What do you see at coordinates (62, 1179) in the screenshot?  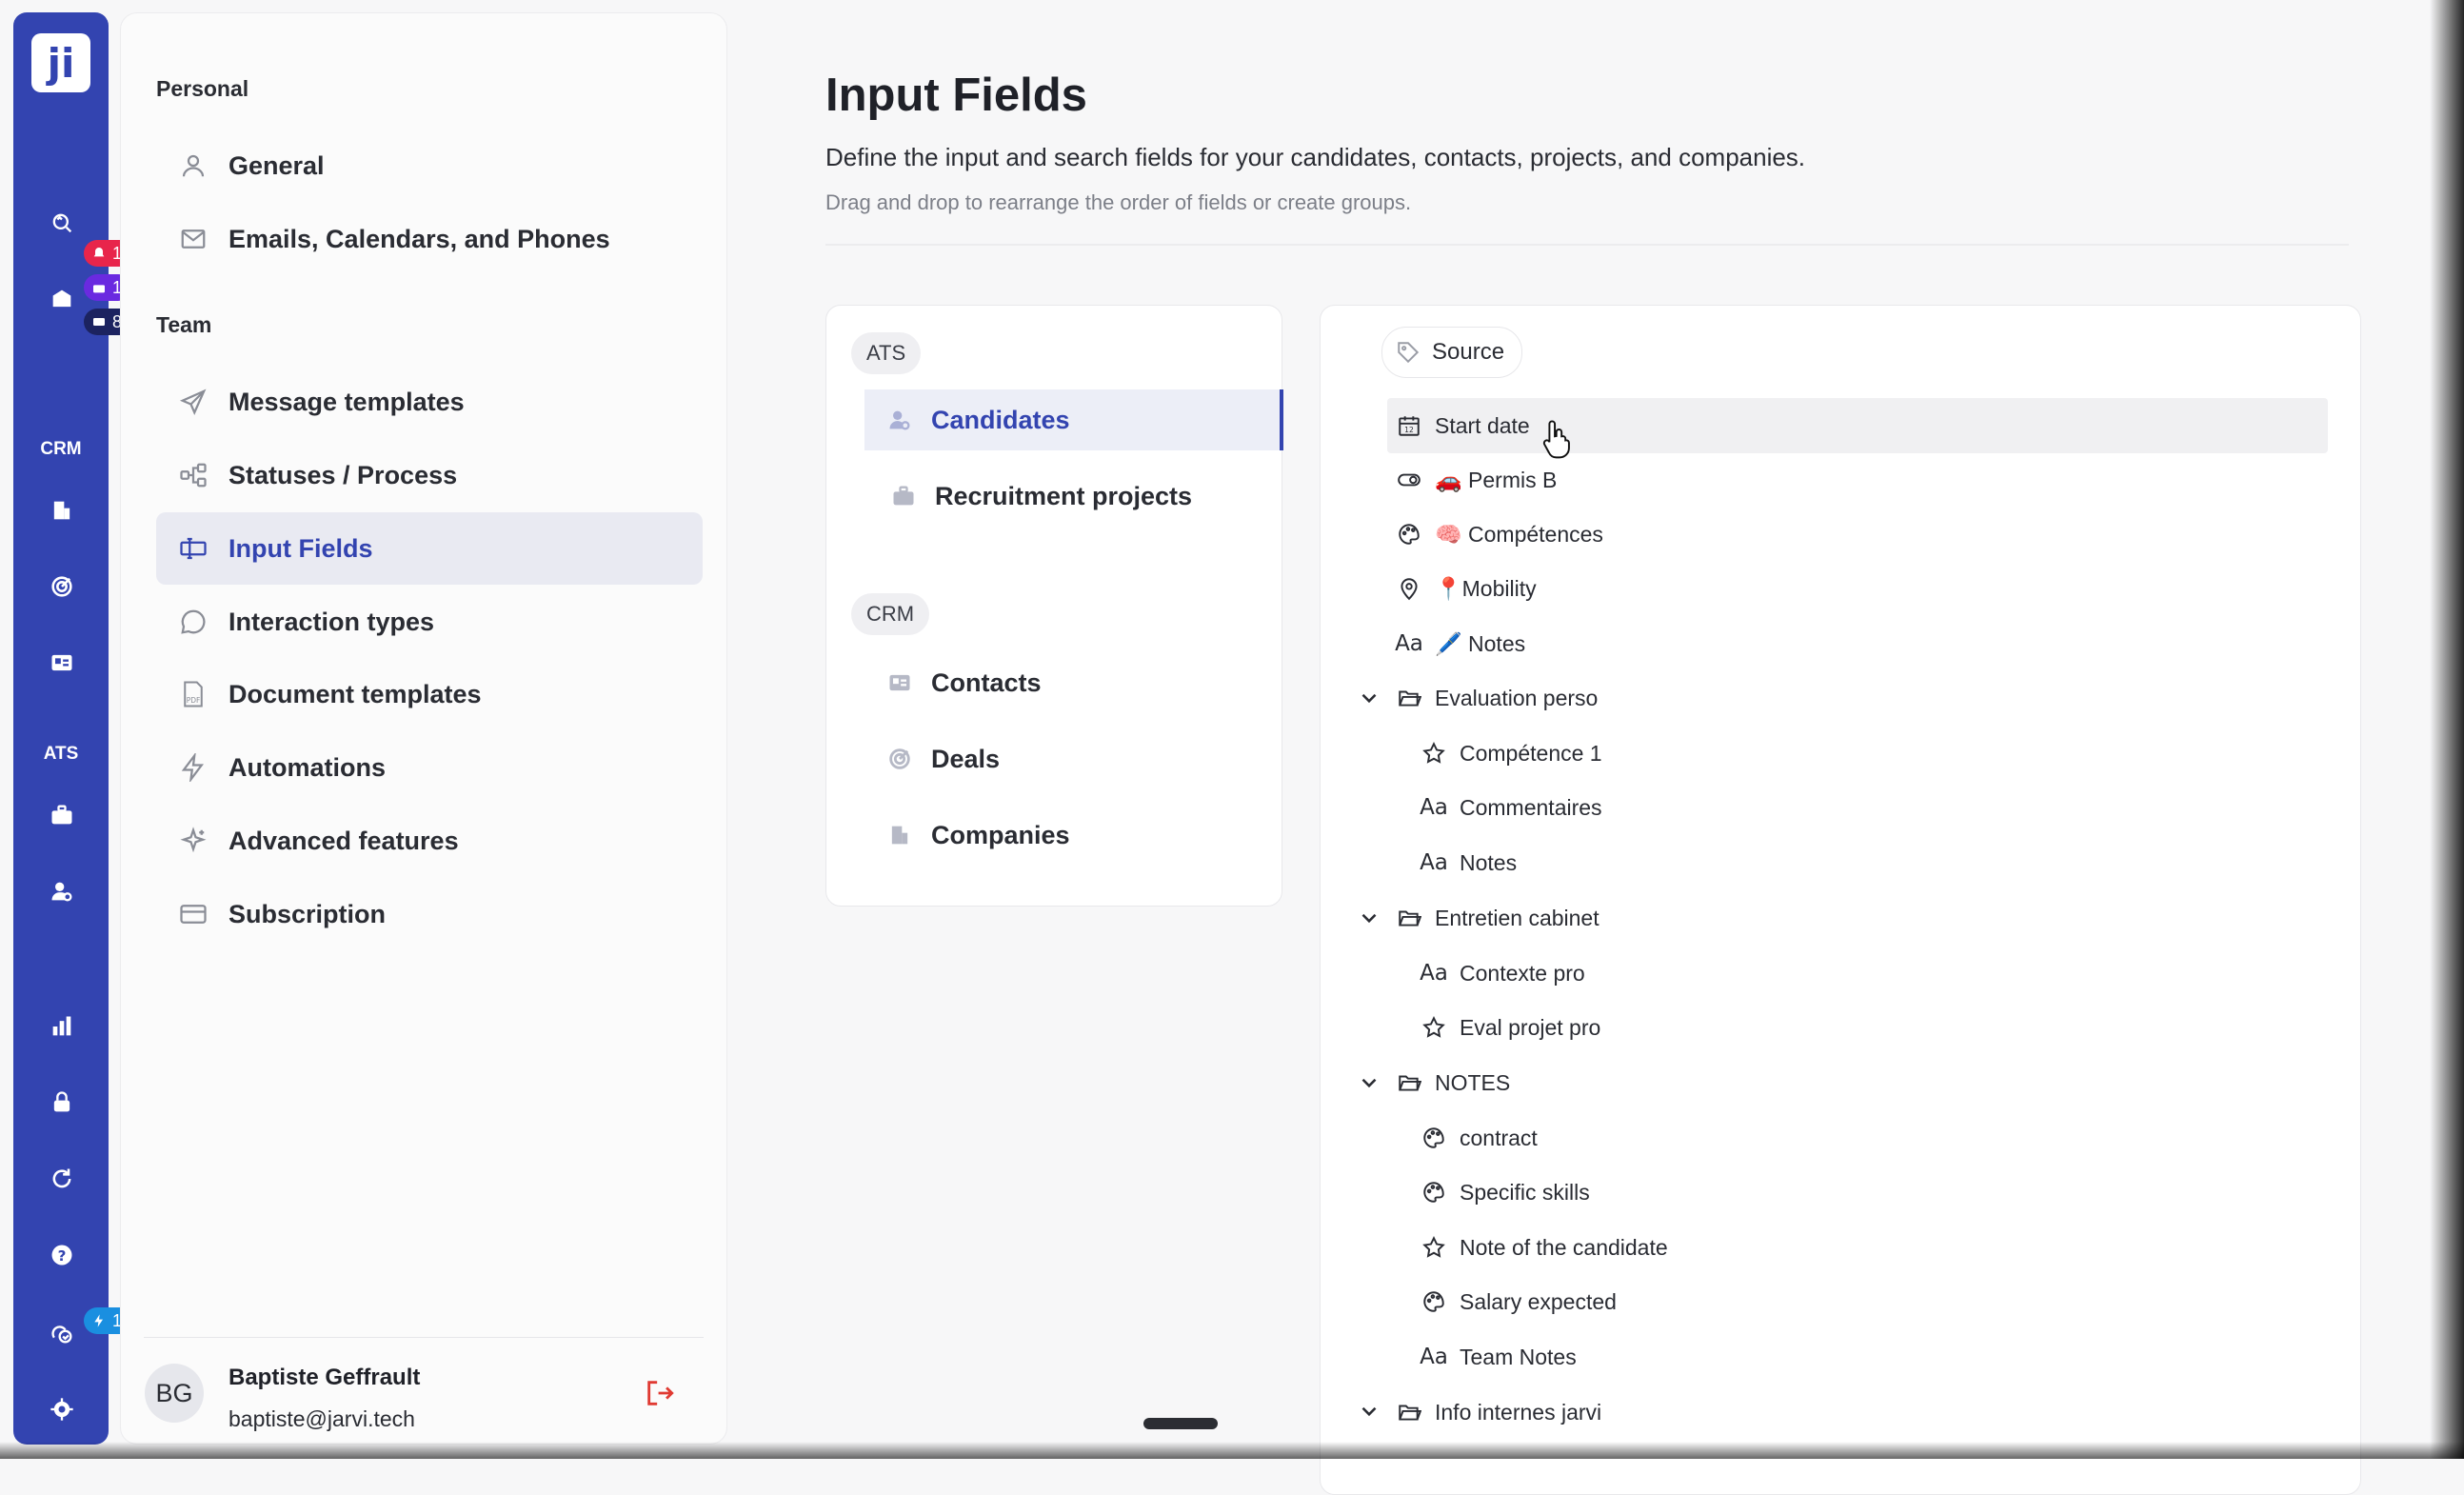 I see `refresh-icon` at bounding box center [62, 1179].